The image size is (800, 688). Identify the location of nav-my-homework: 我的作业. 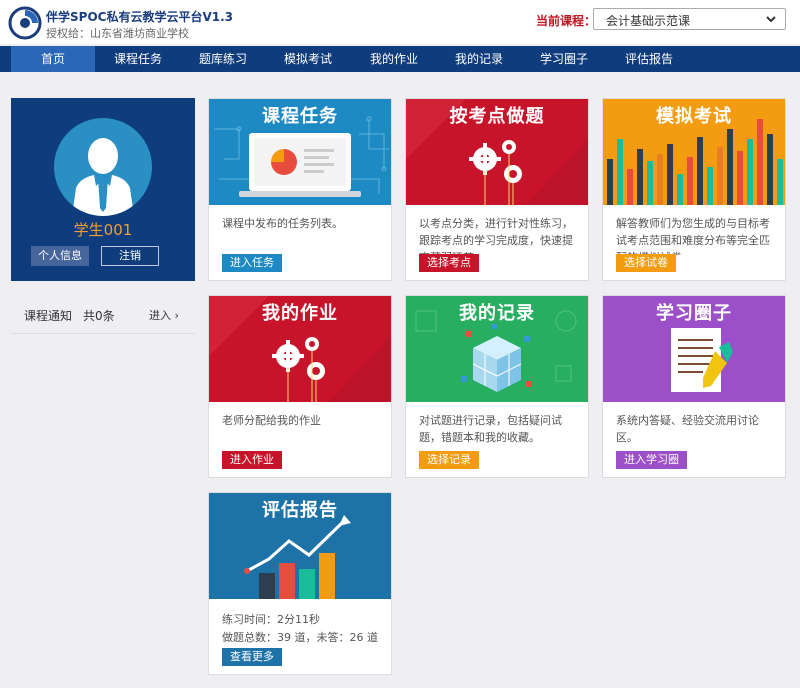
(394, 59).